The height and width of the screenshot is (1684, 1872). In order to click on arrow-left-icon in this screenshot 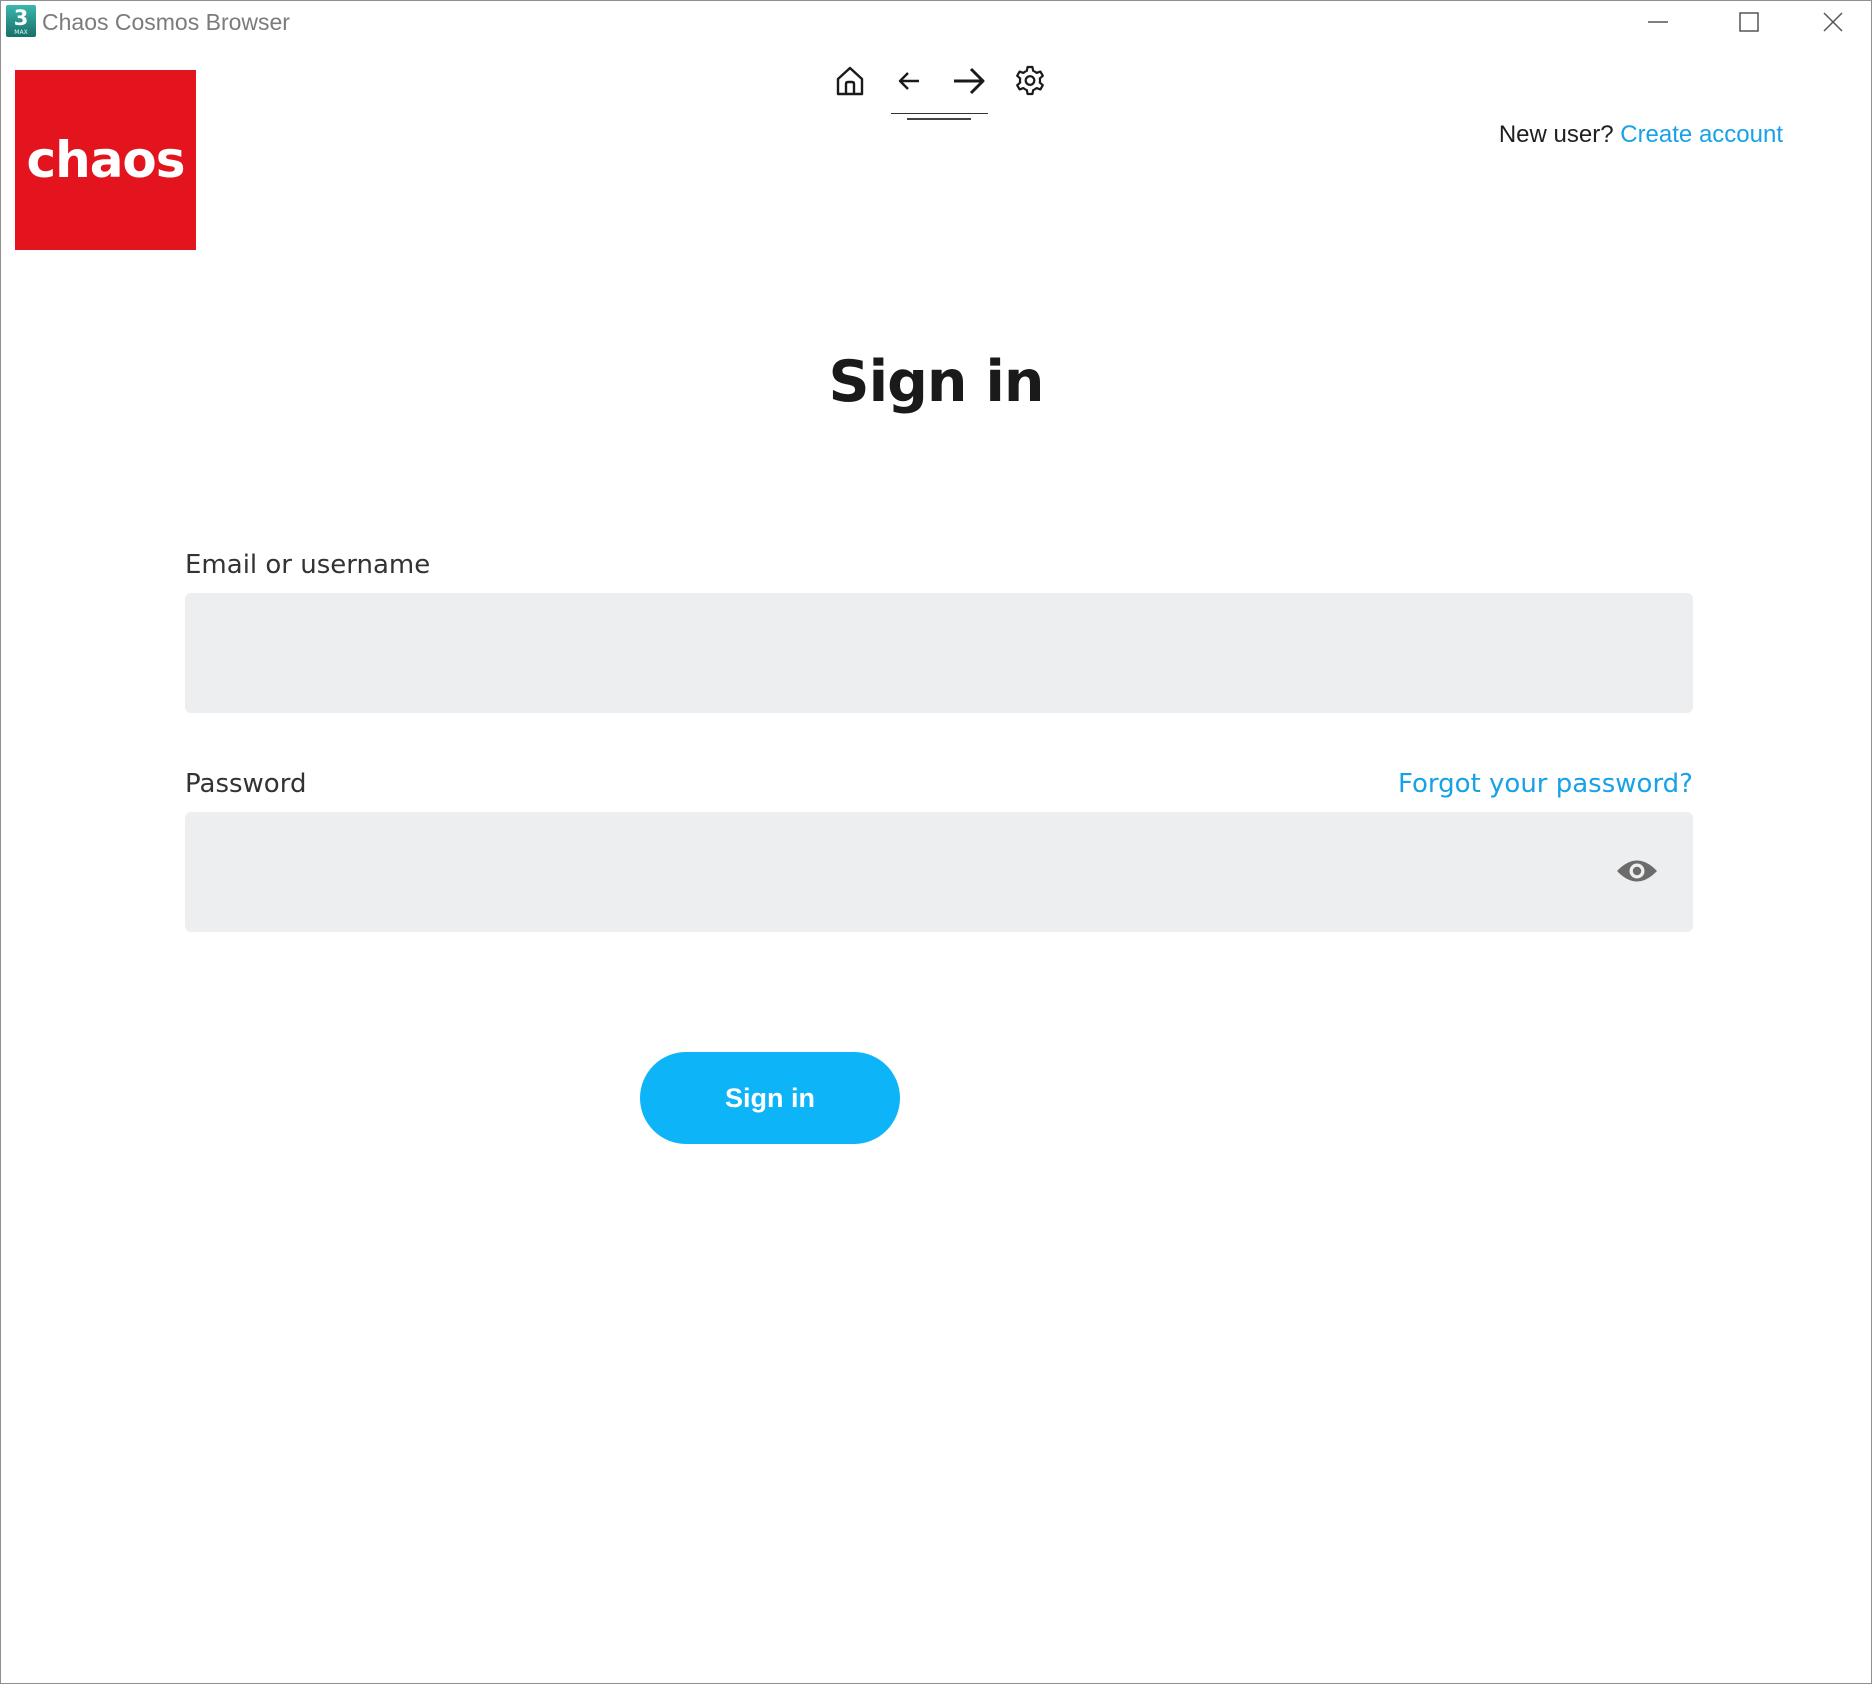, I will do `click(908, 81)`.